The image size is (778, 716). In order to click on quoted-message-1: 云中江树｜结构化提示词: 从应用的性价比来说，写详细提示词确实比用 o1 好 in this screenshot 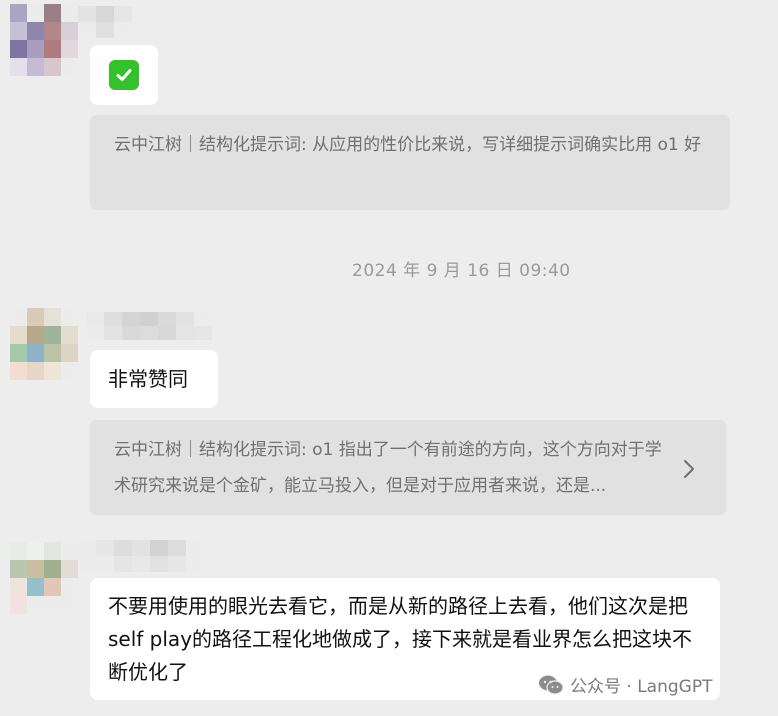, I will do `click(410, 162)`.